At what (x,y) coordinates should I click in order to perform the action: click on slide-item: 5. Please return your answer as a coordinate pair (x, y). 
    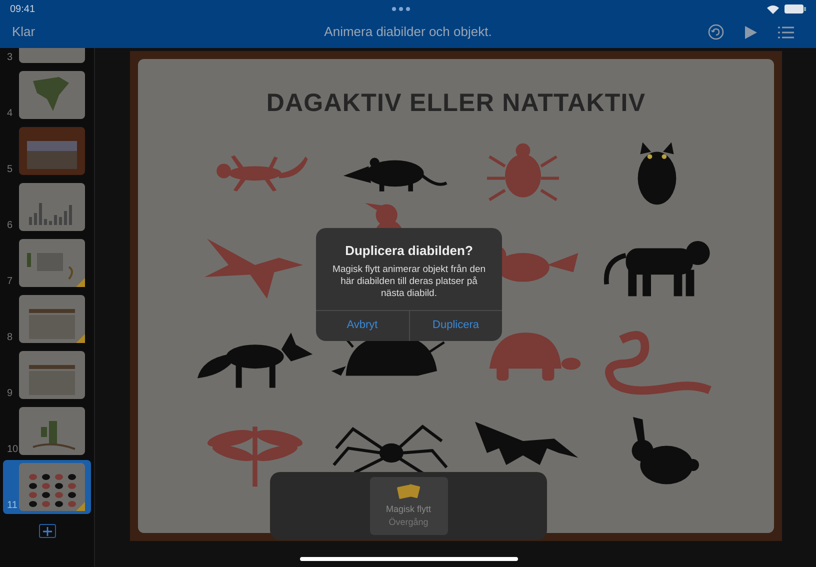
    Looking at the image, I should click on (47, 151).